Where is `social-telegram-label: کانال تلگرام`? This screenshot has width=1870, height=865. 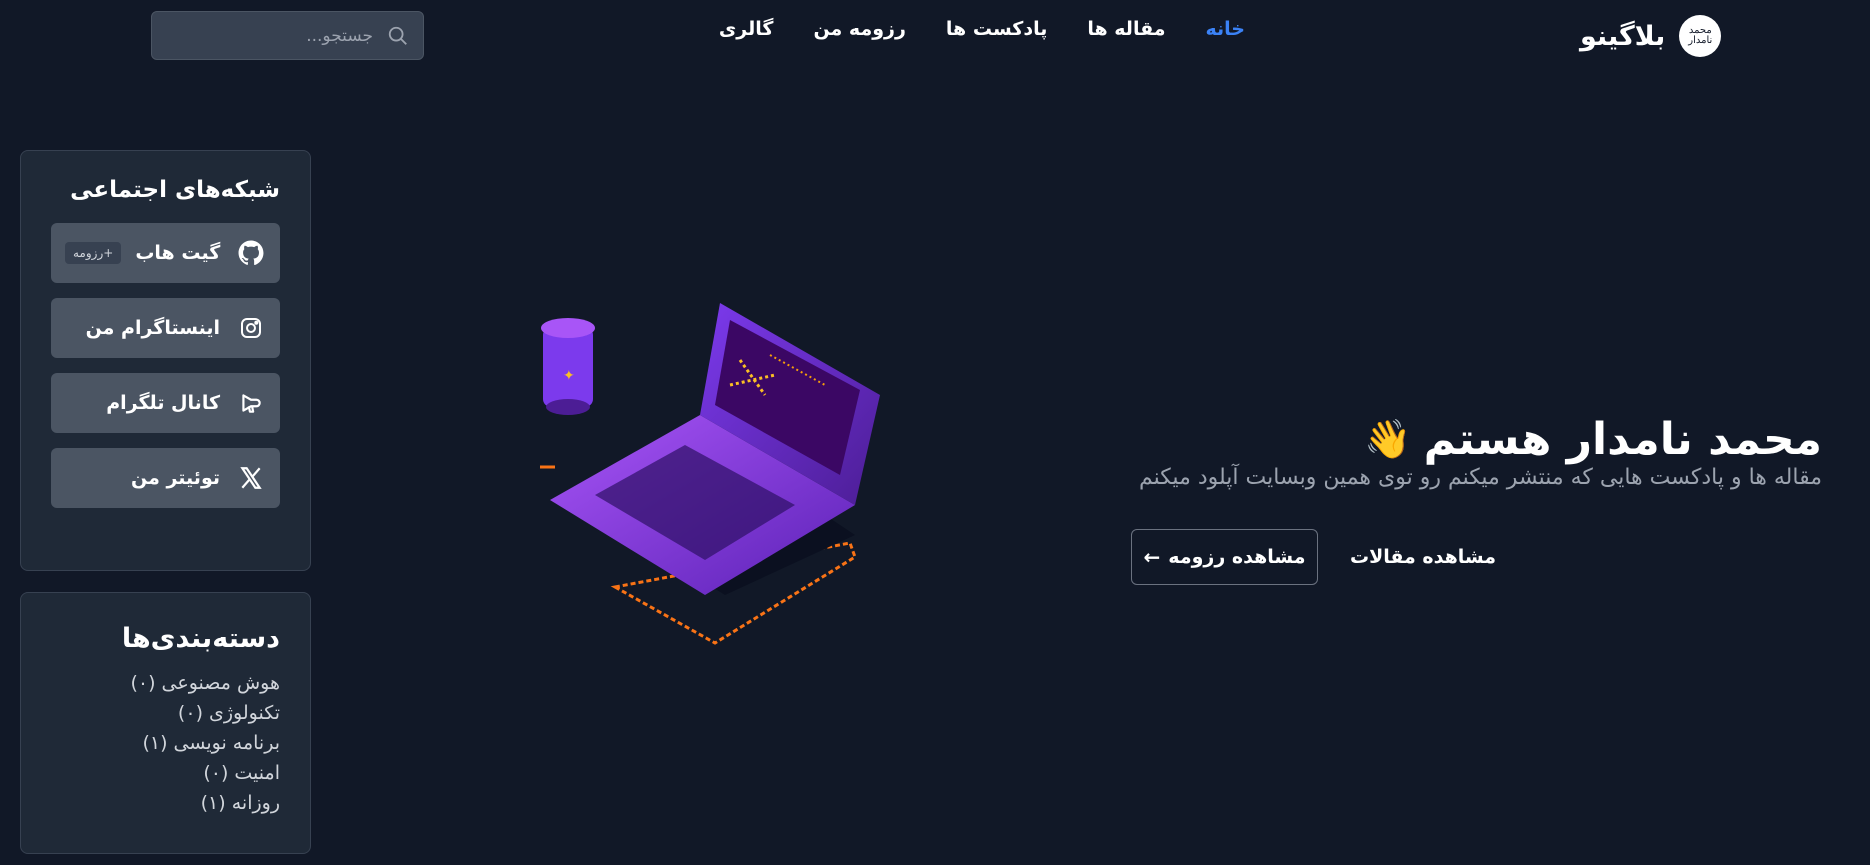
social-telegram-label: کانال تلگرام is located at coordinates (163, 403).